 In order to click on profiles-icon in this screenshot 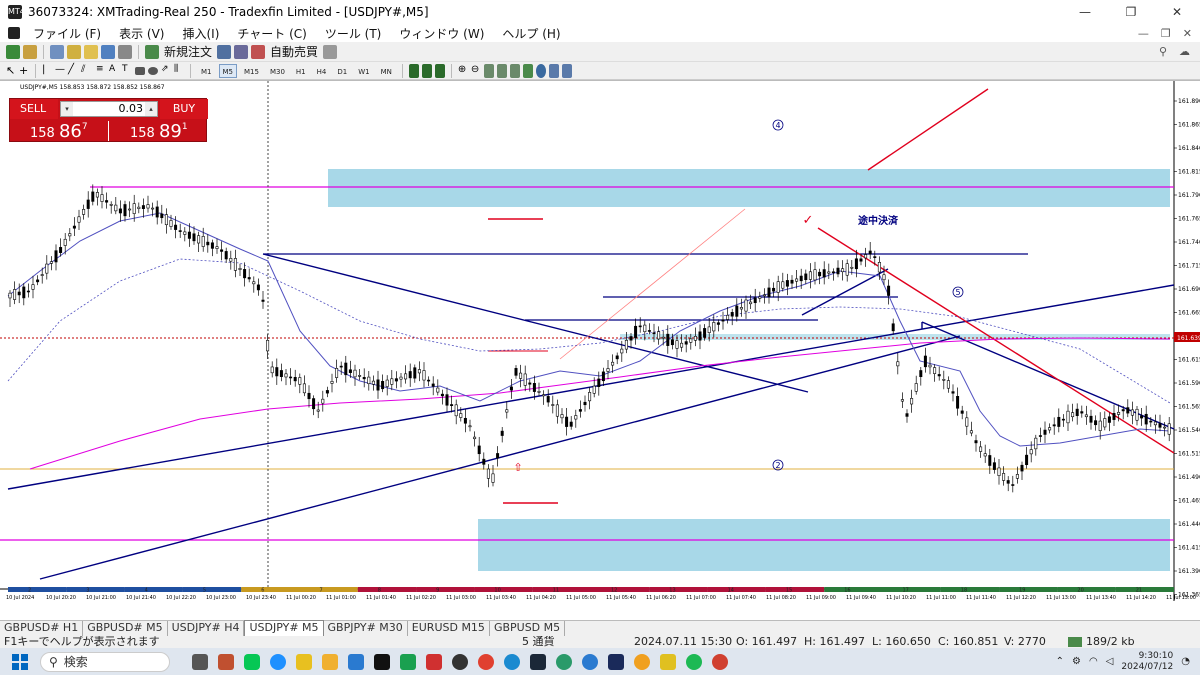, I will do `click(30, 51)`.